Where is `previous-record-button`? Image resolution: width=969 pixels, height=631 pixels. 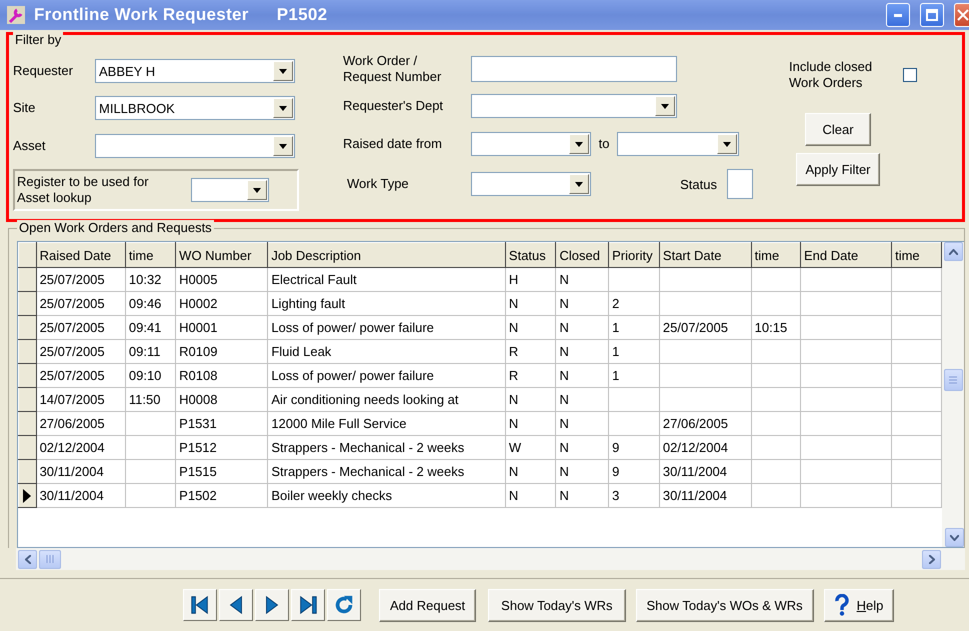 previous-record-button is located at coordinates (236, 605).